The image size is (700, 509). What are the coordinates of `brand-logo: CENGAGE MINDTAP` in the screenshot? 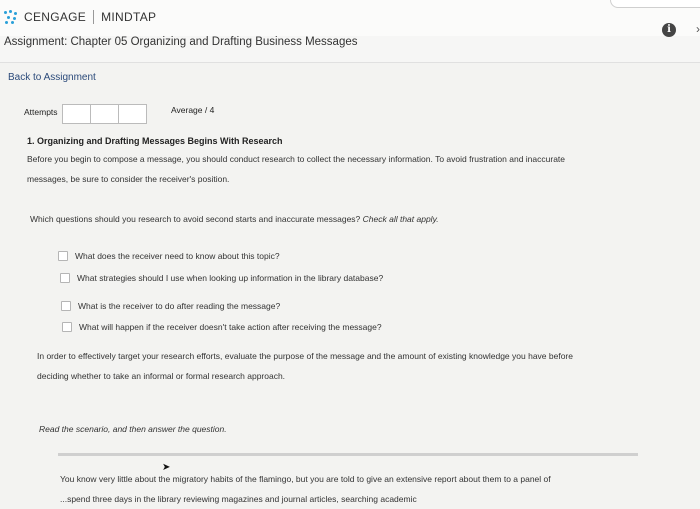 It's located at (80, 17).